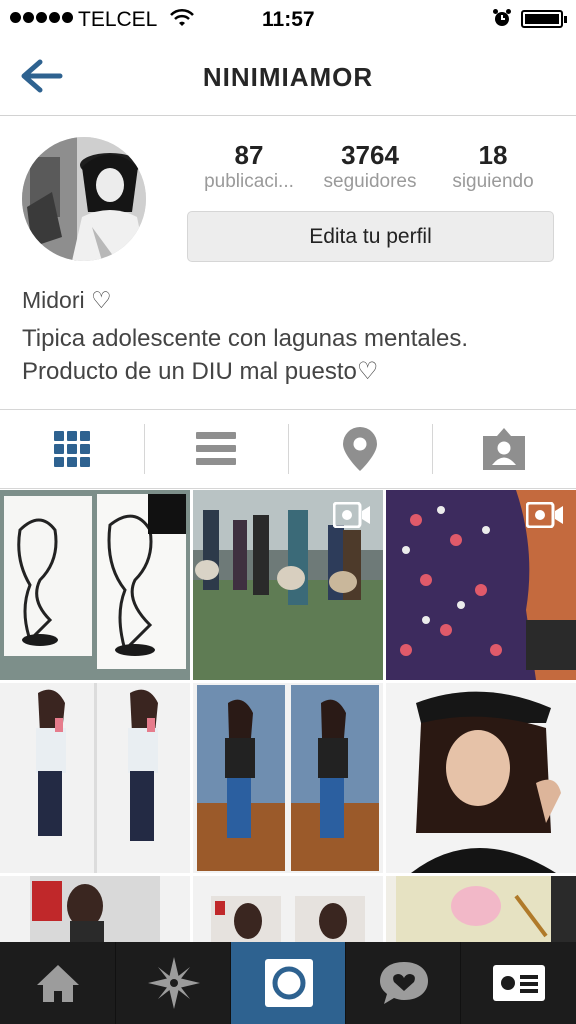 This screenshot has width=576, height=1024. I want to click on list-icon, so click(216, 448).